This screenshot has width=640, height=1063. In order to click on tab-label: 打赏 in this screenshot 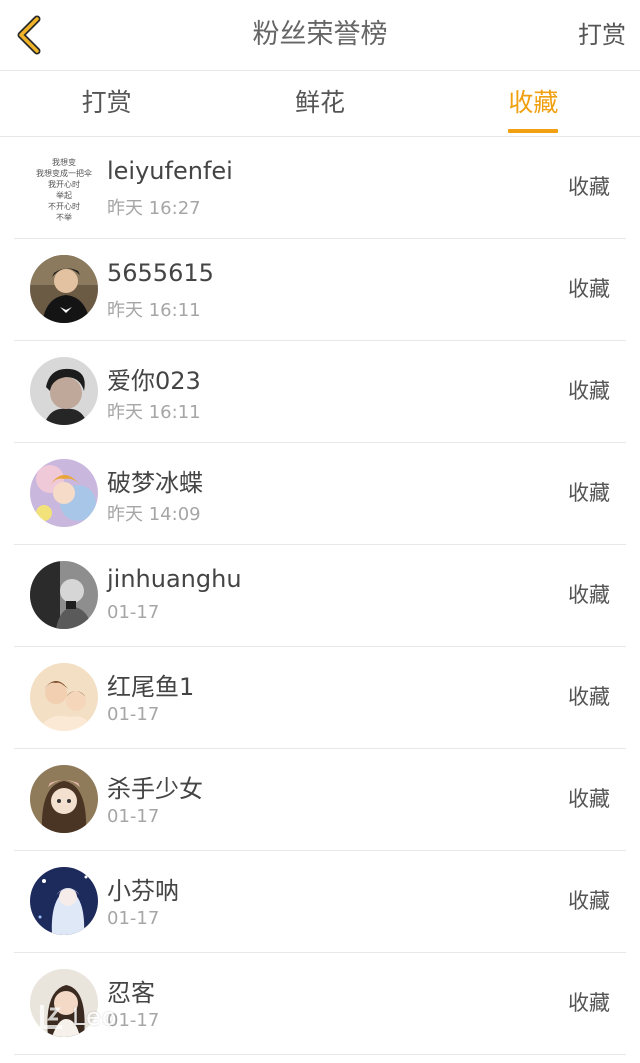, I will do `click(106, 102)`.